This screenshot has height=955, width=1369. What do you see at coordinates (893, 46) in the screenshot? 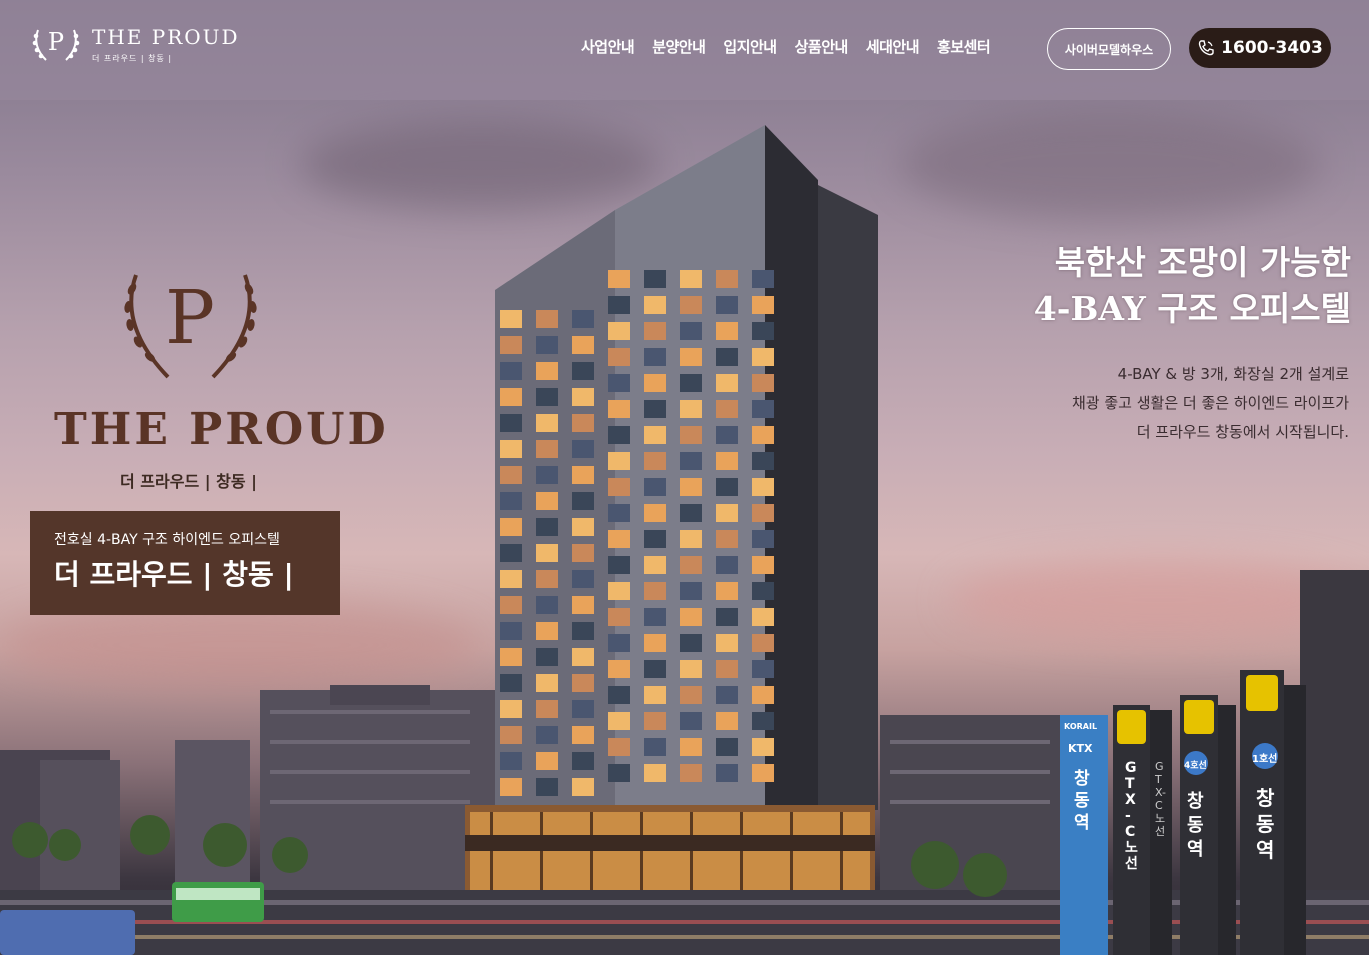
I see `nav-units: 세대안내` at bounding box center [893, 46].